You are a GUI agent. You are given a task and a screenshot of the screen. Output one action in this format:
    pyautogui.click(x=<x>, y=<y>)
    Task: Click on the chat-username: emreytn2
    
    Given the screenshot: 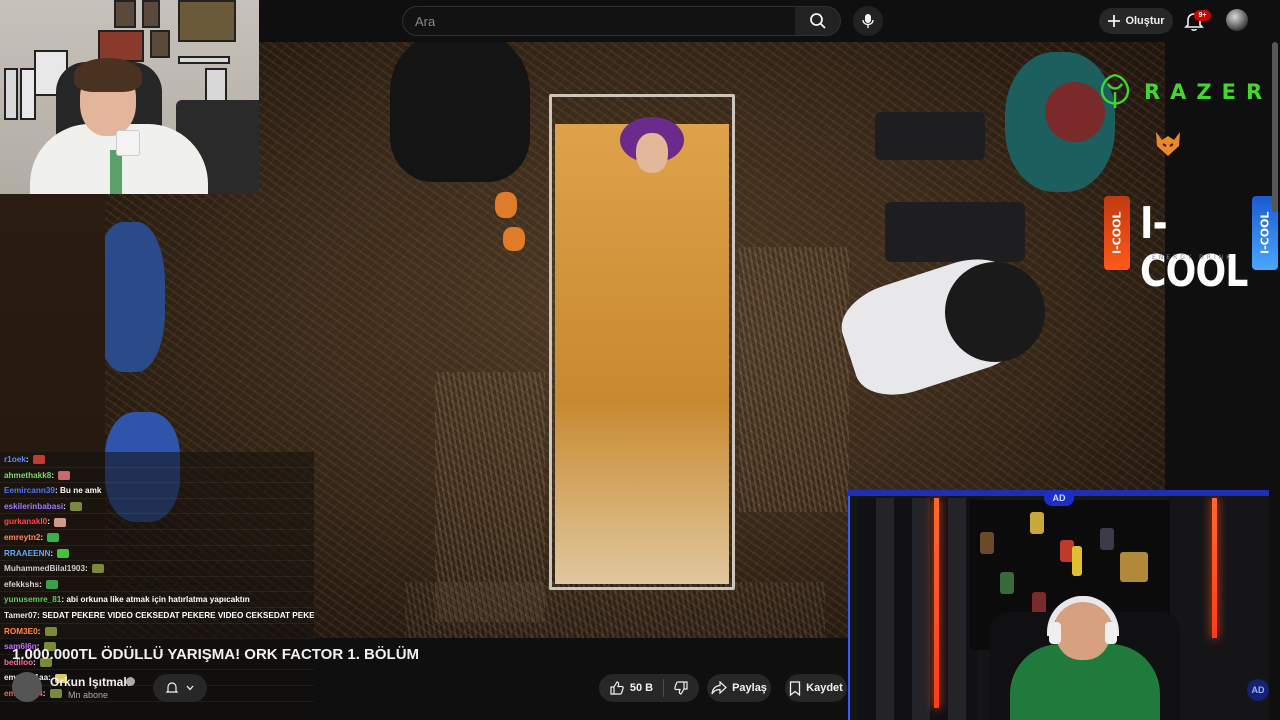 What is the action you would take?
    pyautogui.click(x=22, y=537)
    